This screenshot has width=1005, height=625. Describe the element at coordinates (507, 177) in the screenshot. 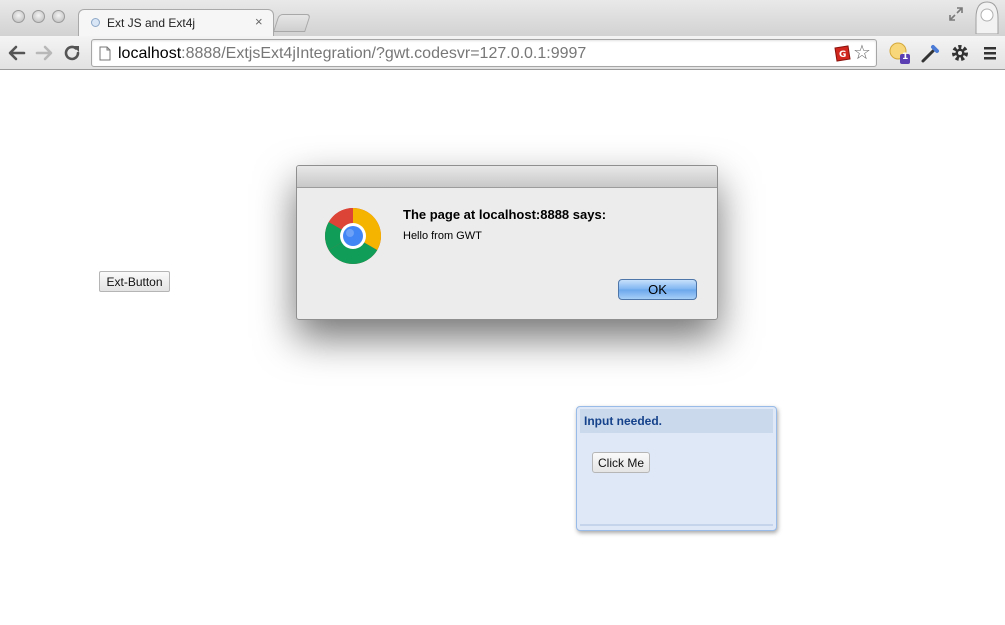

I see `dialog-titlebar` at that location.